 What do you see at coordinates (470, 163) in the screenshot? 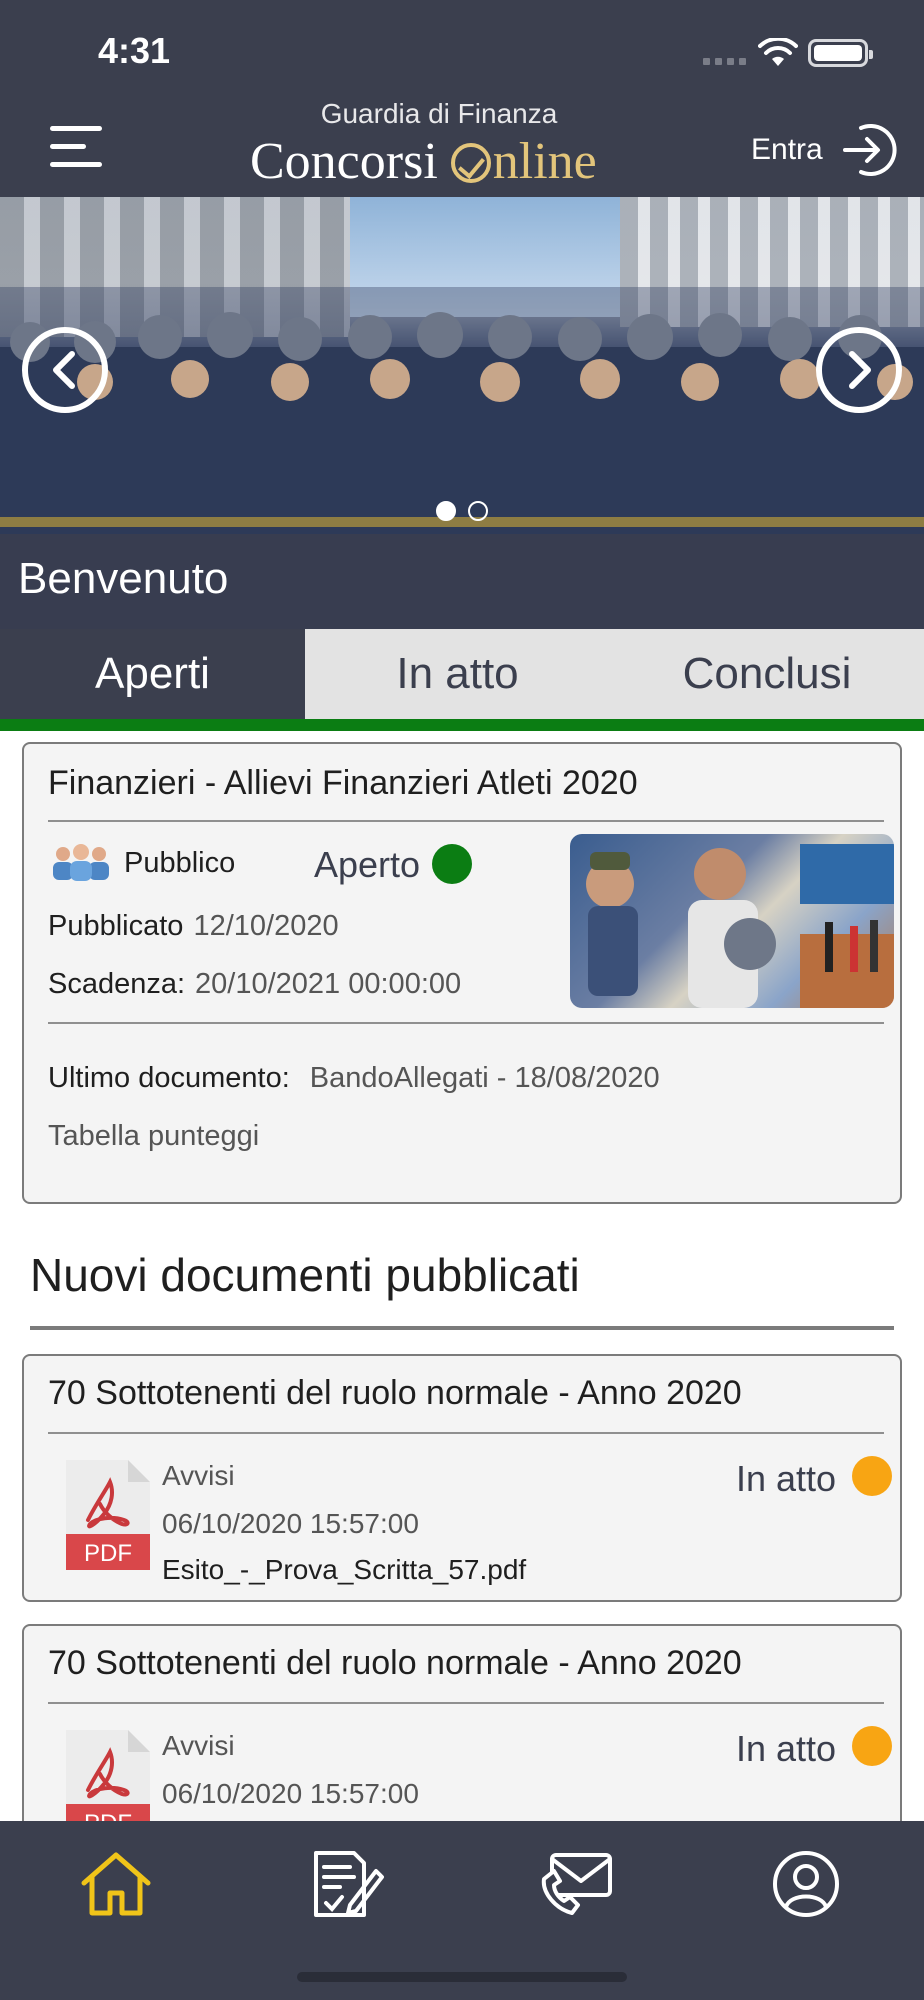
I see `check-o-icon` at bounding box center [470, 163].